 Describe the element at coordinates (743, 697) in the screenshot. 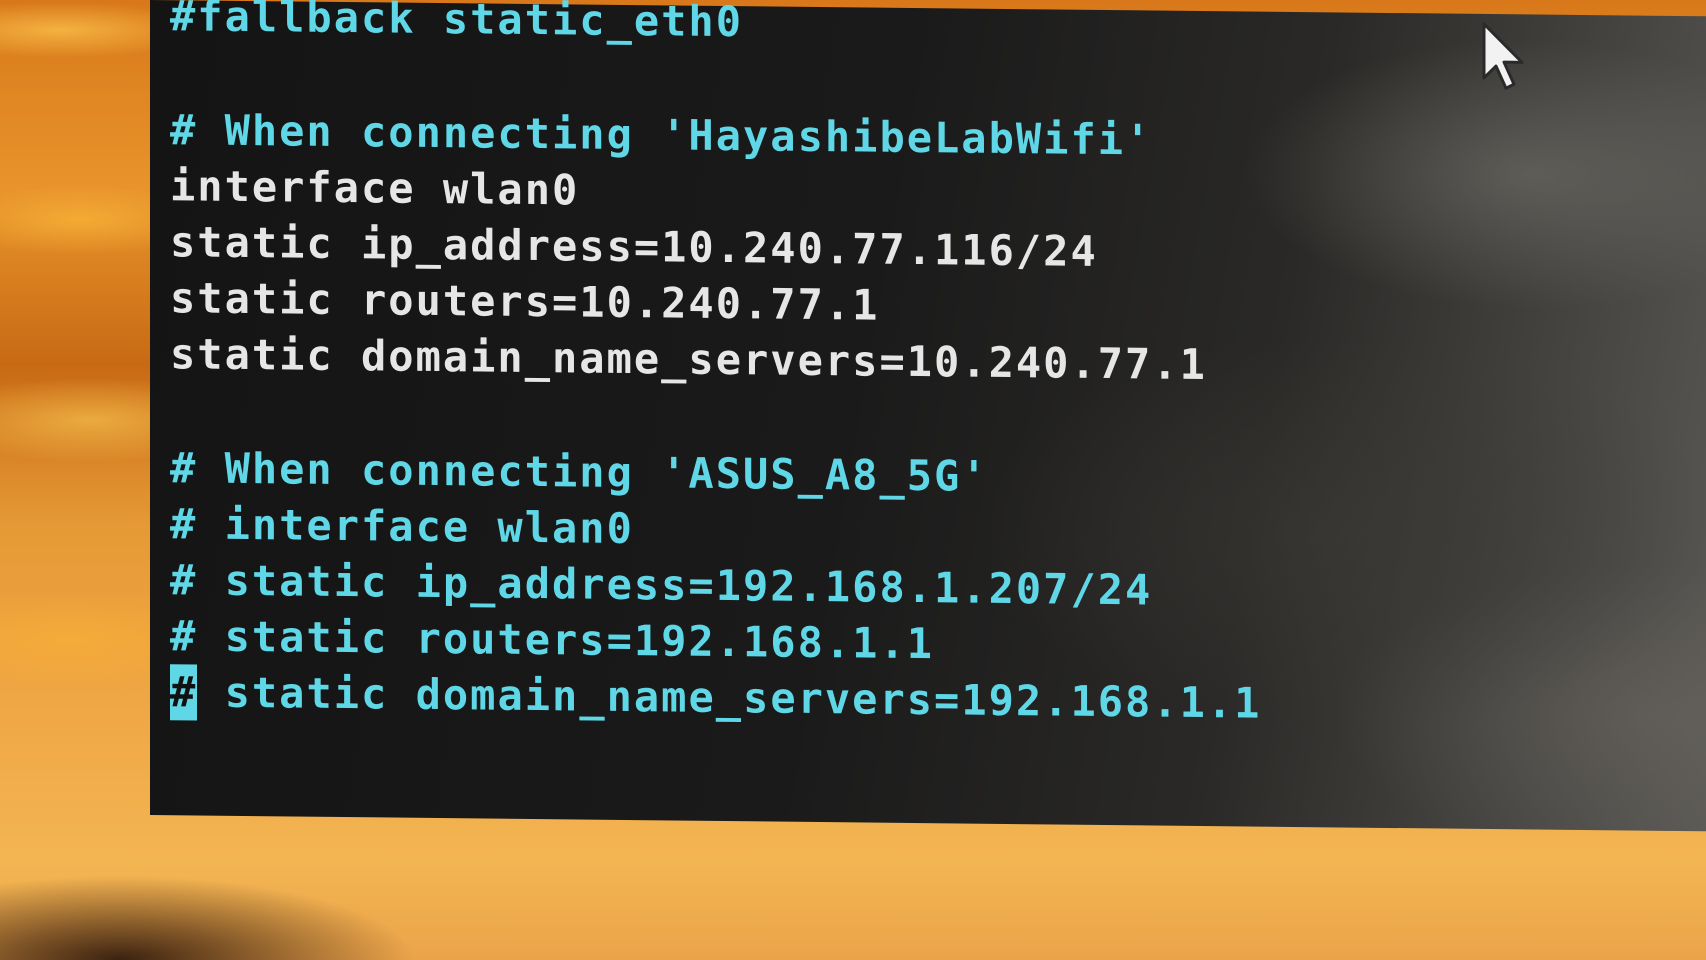

I see `comment-line-dns-text: static domain_name_servers=192.168.1.1` at that location.